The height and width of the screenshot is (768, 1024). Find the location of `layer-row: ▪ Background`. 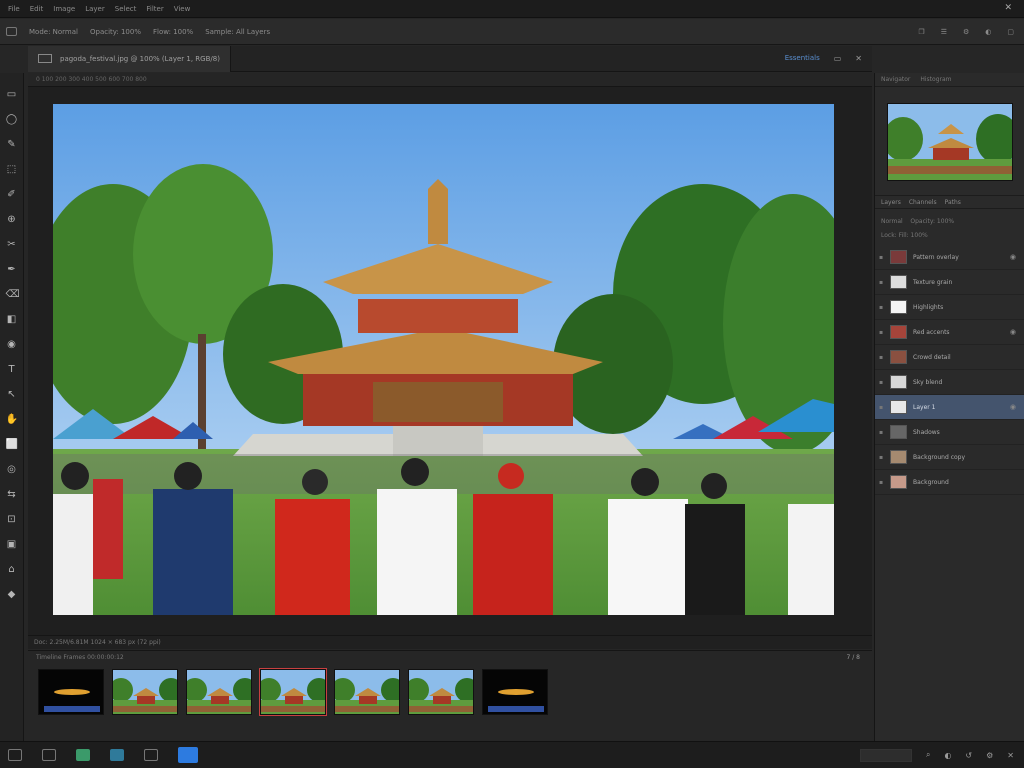

layer-row: ▪ Background is located at coordinates (949, 482).